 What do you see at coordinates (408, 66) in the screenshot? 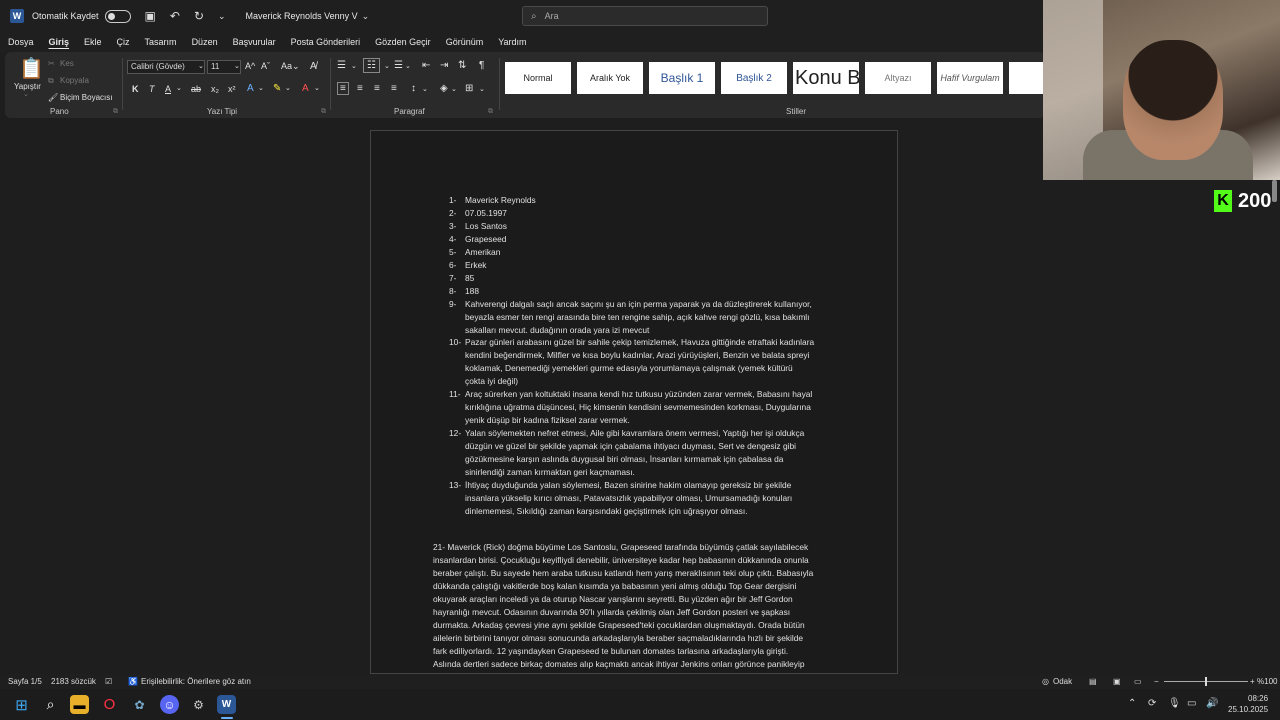
I see `multilevel-dropdown-icon: ⌄` at bounding box center [408, 66].